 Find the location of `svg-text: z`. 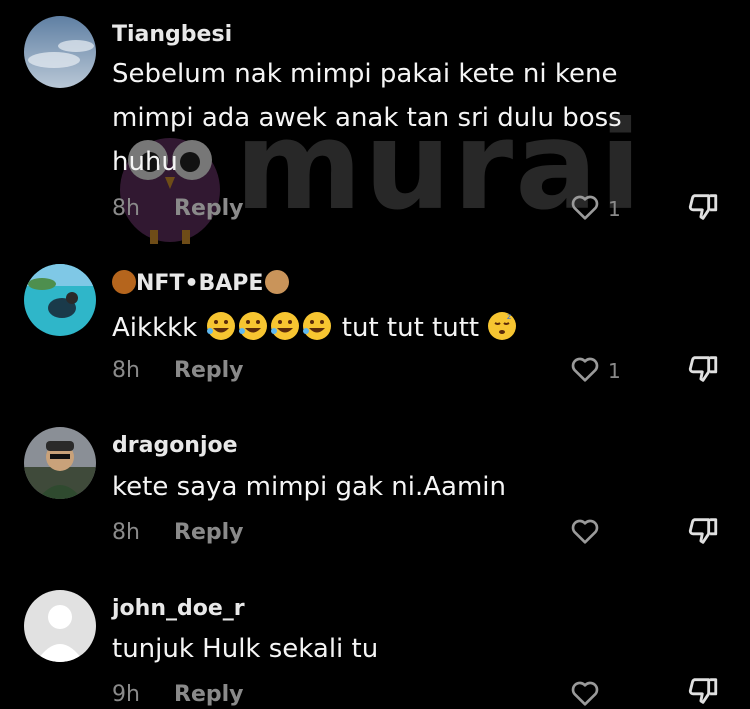

svg-text: z is located at coordinates (509, 316).